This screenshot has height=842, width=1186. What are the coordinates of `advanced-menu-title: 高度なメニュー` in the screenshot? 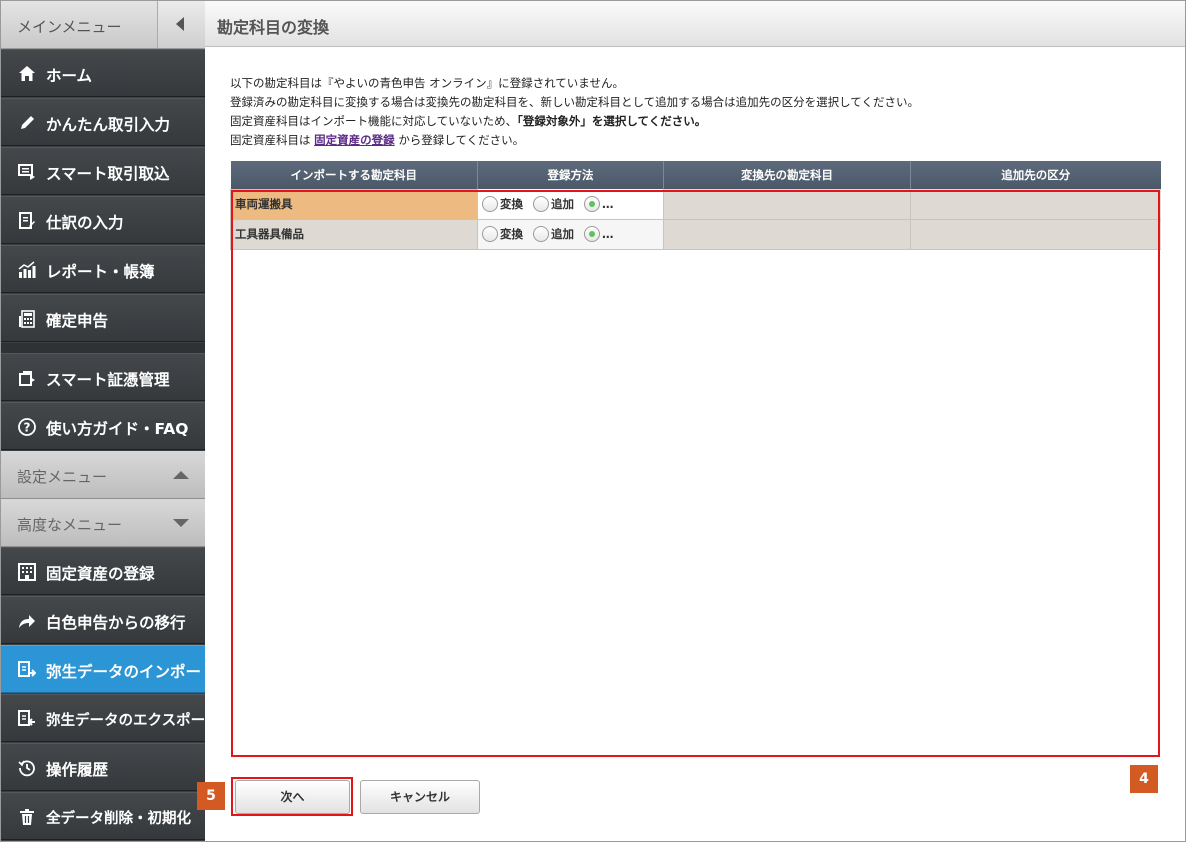 It's located at (70, 525).